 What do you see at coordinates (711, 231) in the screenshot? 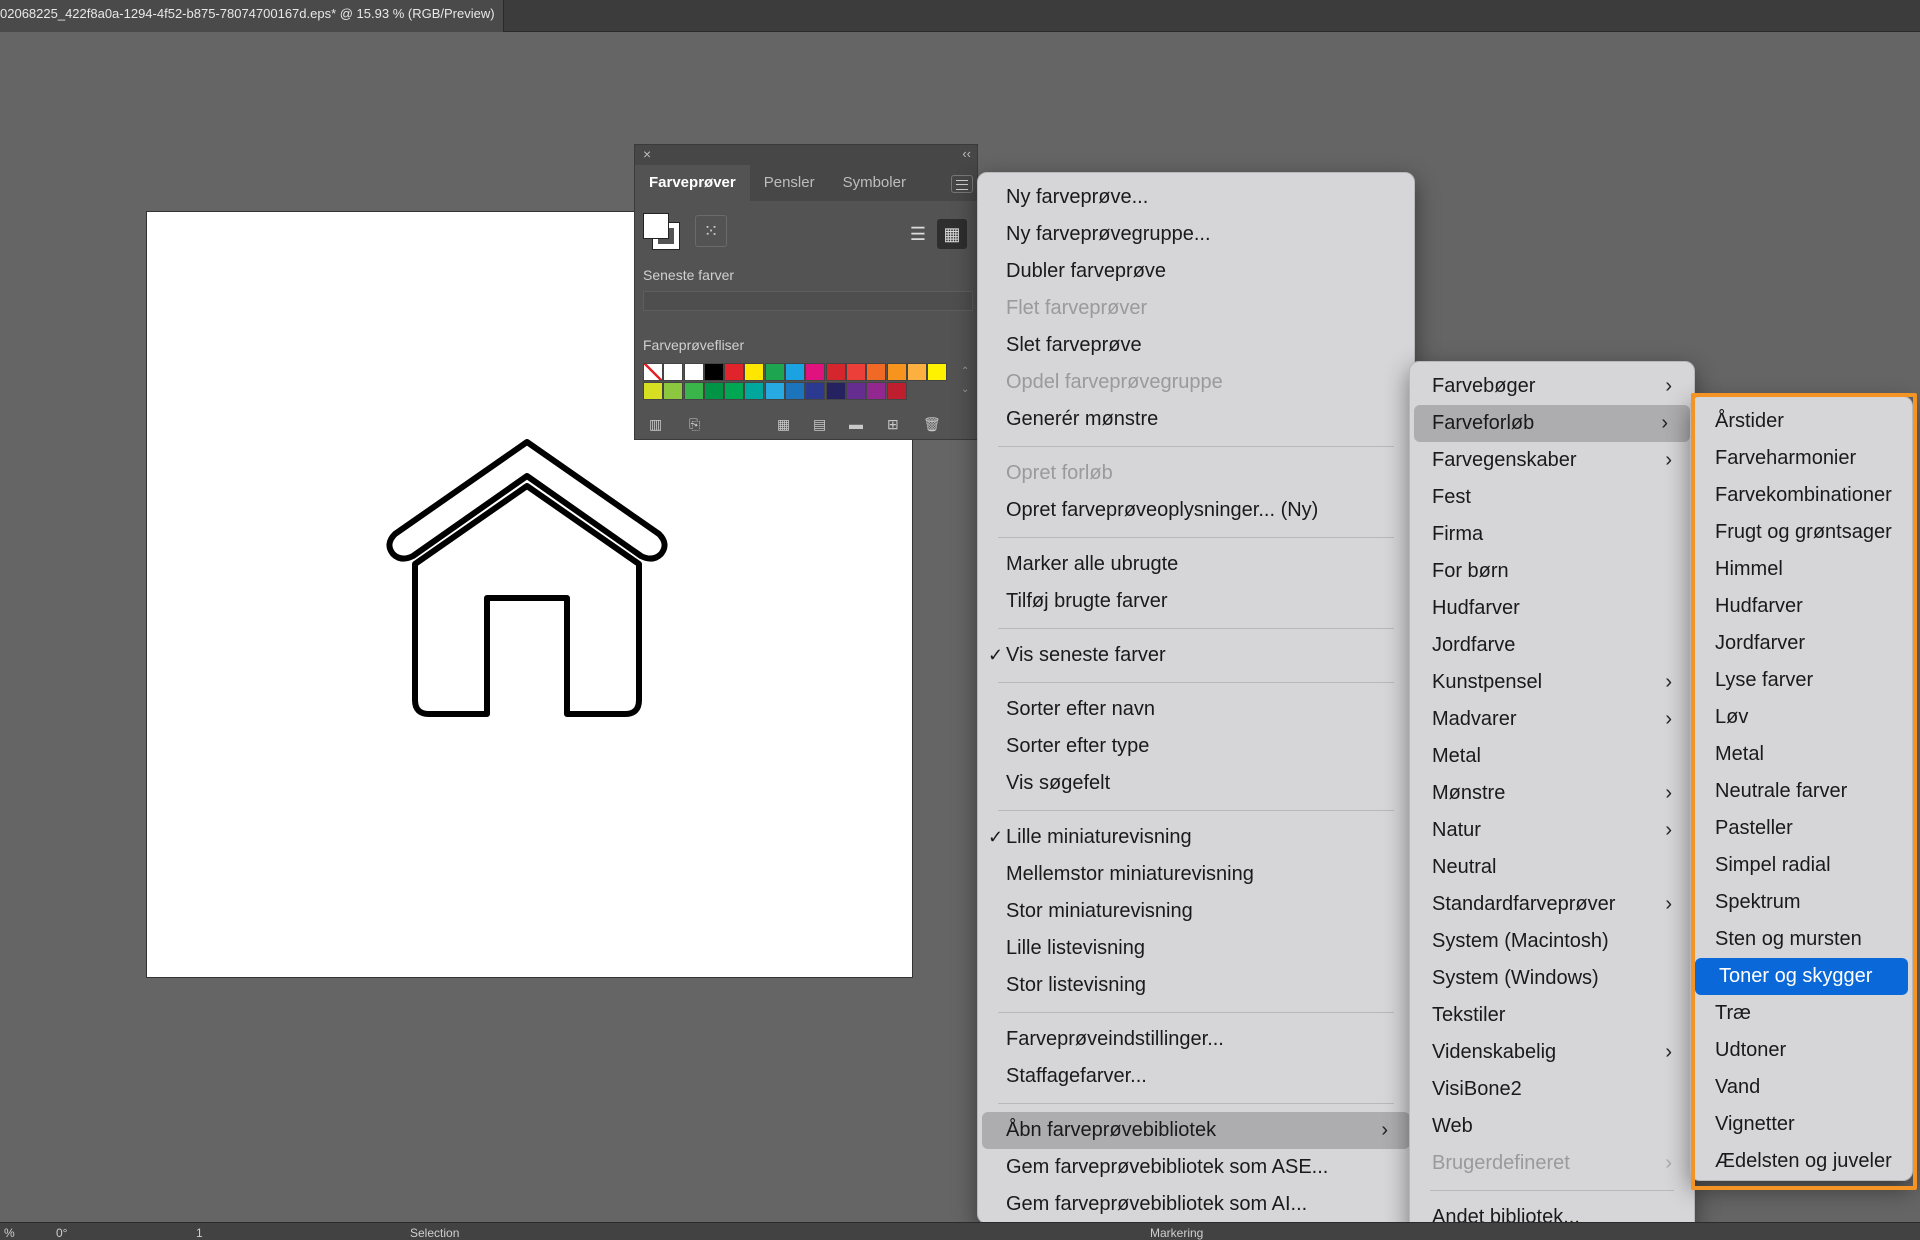
I see `registration-icon: ⁙` at bounding box center [711, 231].